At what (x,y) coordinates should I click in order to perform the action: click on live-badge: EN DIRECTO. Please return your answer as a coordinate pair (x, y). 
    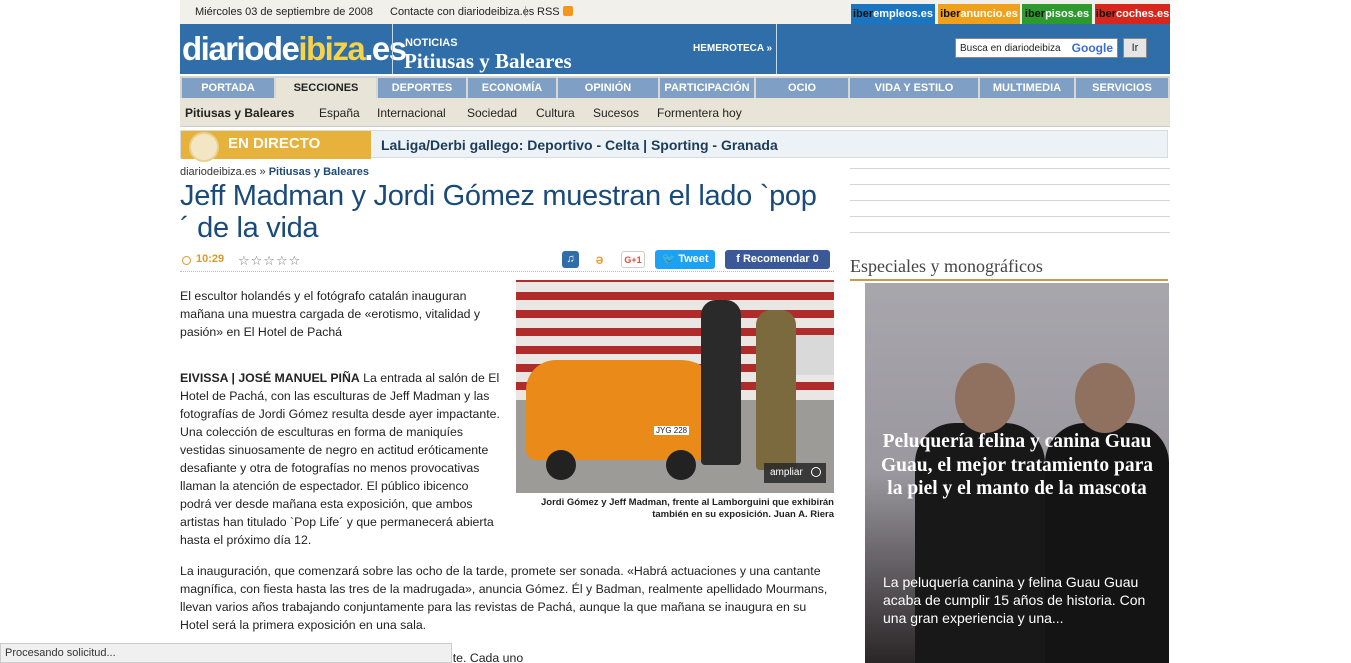
    Looking at the image, I should click on (276, 146).